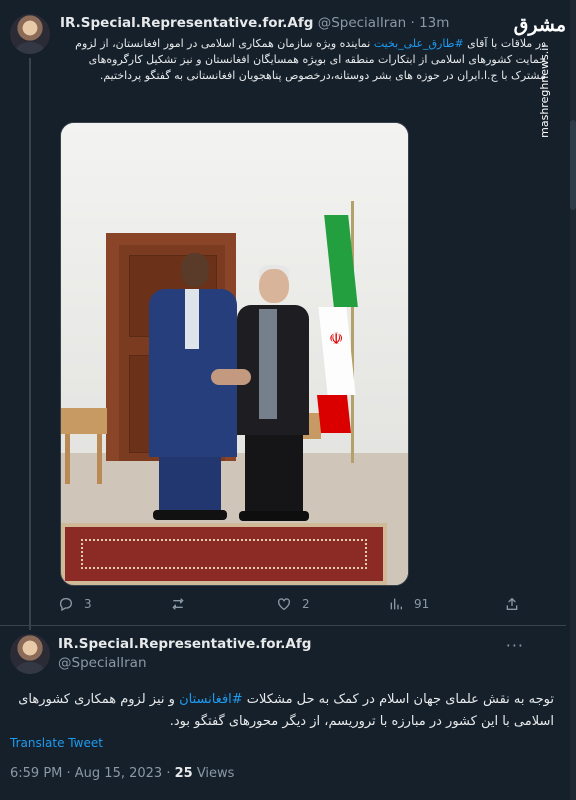  I want to click on flag-pole, so click(352, 332).